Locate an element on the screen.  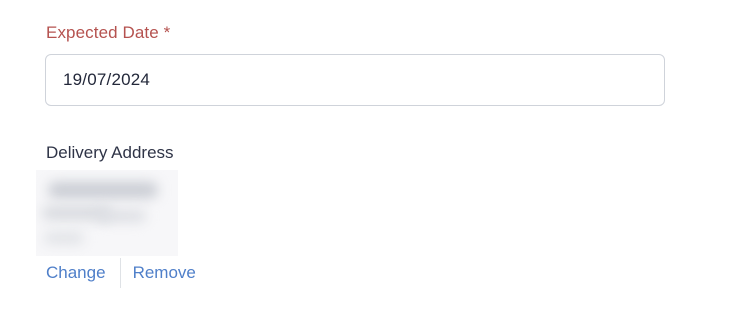
expected-date-value: 19/07/2024 is located at coordinates (107, 79).